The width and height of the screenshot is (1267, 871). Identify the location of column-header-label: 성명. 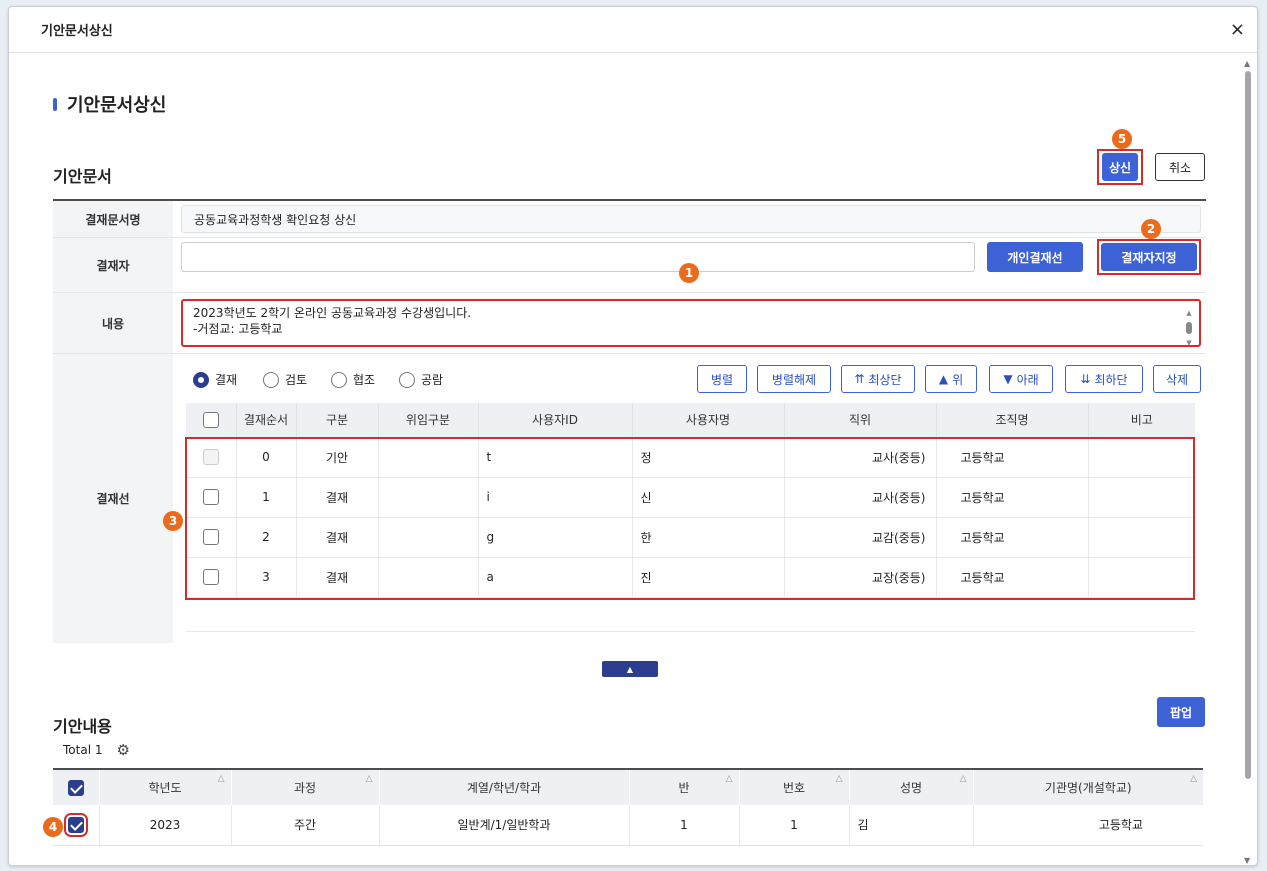
(911, 788).